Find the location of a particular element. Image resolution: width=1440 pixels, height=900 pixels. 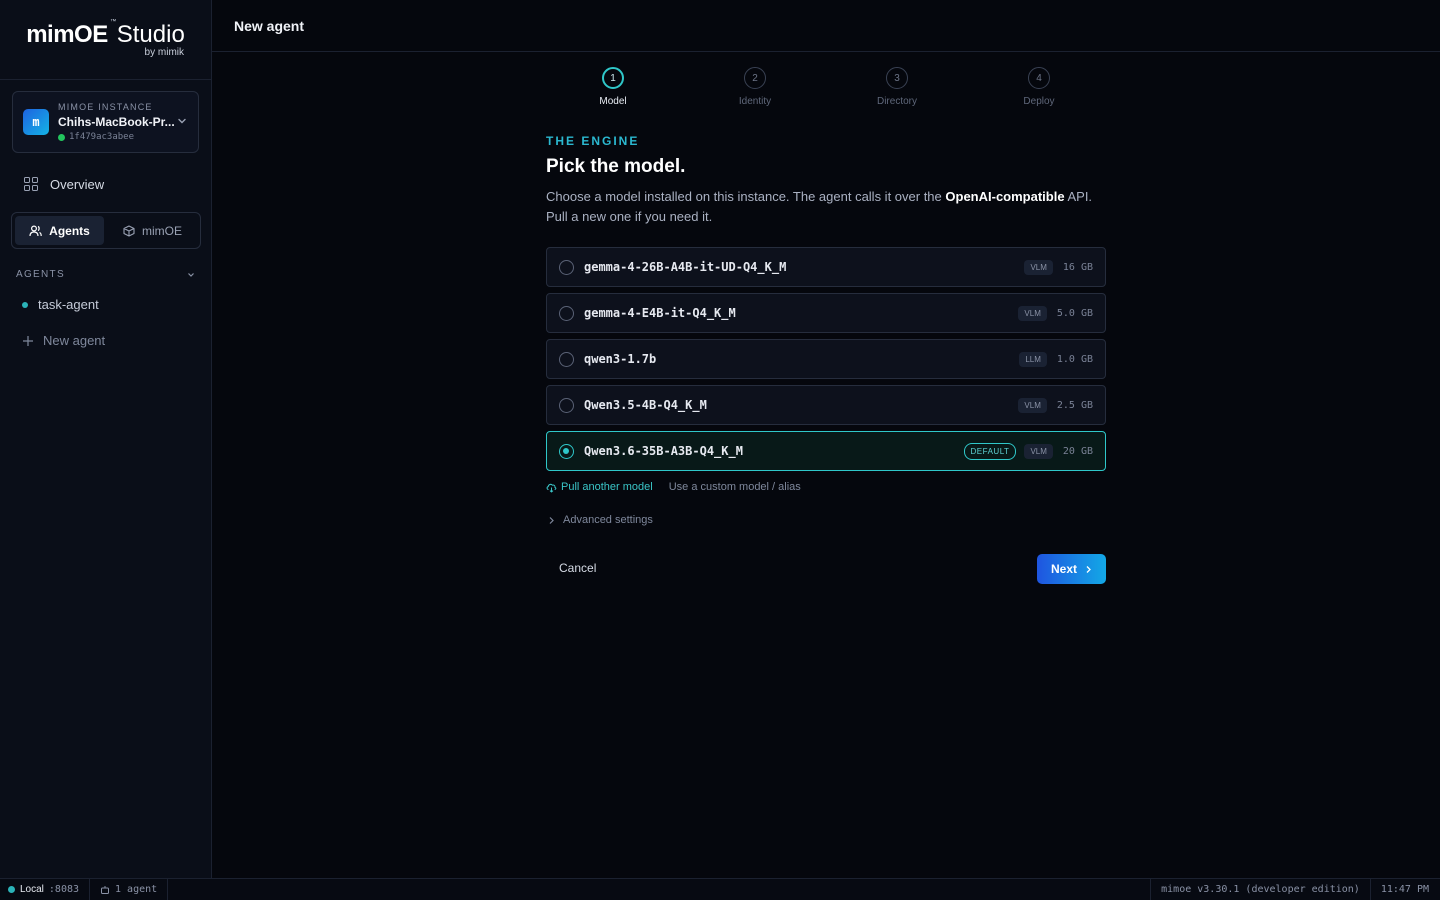

custom-model-link: Use a custom model / alias is located at coordinates (735, 487).